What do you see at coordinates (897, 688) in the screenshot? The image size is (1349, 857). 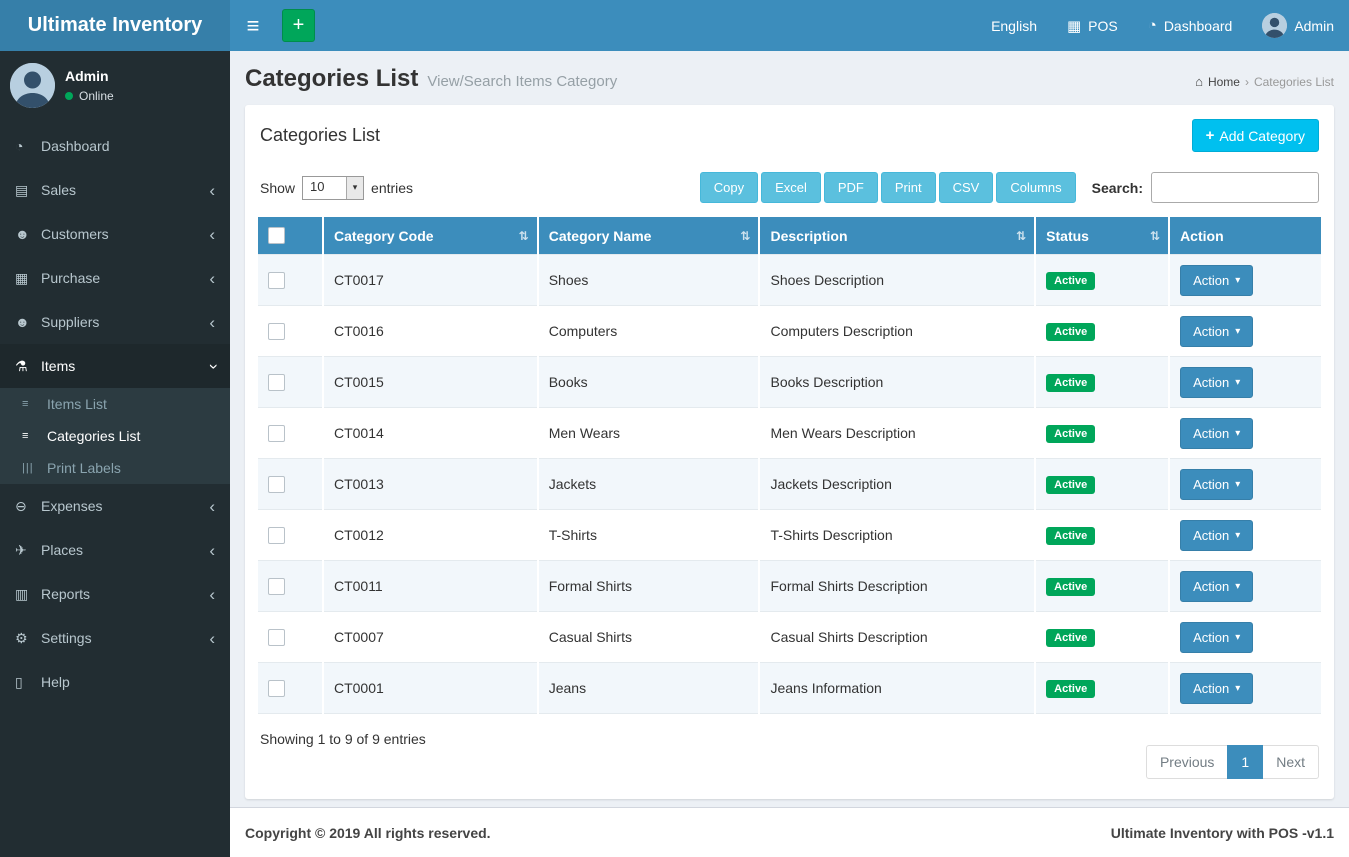 I see `cell-description: Jeans Information` at bounding box center [897, 688].